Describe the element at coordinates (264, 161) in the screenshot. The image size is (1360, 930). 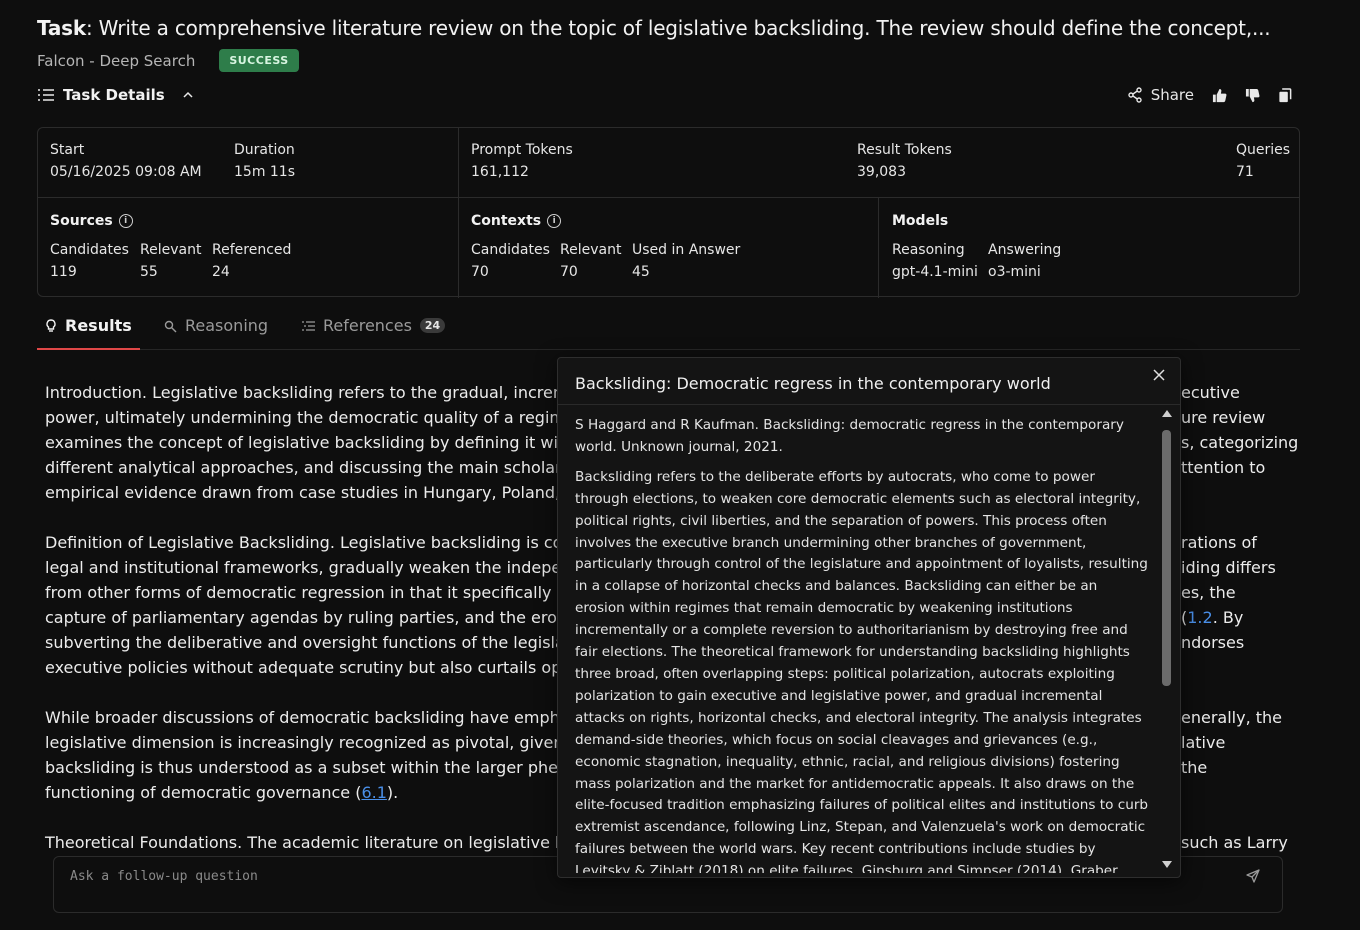
I see `stat-duration: Duration 15m 11s` at that location.